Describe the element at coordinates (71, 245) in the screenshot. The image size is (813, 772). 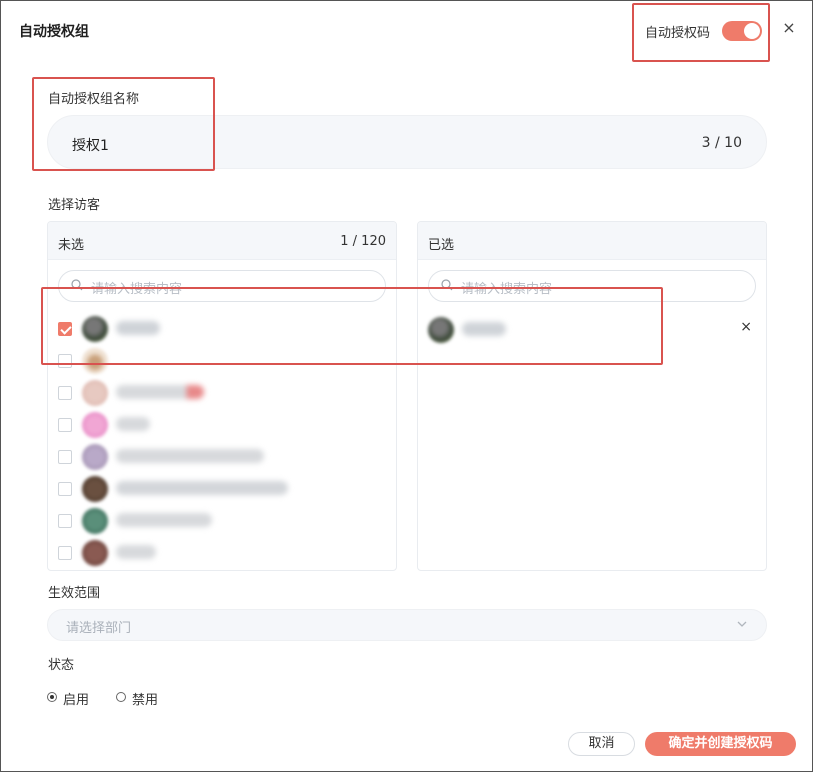
I see `unselected-title: 未选` at that location.